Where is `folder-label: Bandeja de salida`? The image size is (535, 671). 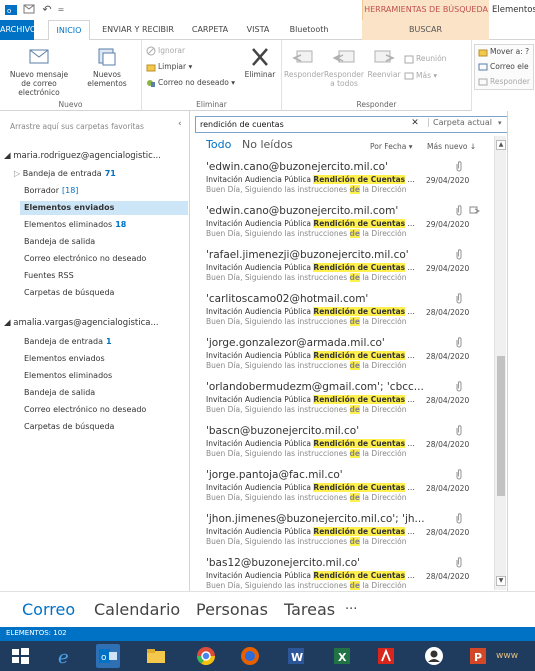 folder-label: Bandeja de salida is located at coordinates (60, 392).